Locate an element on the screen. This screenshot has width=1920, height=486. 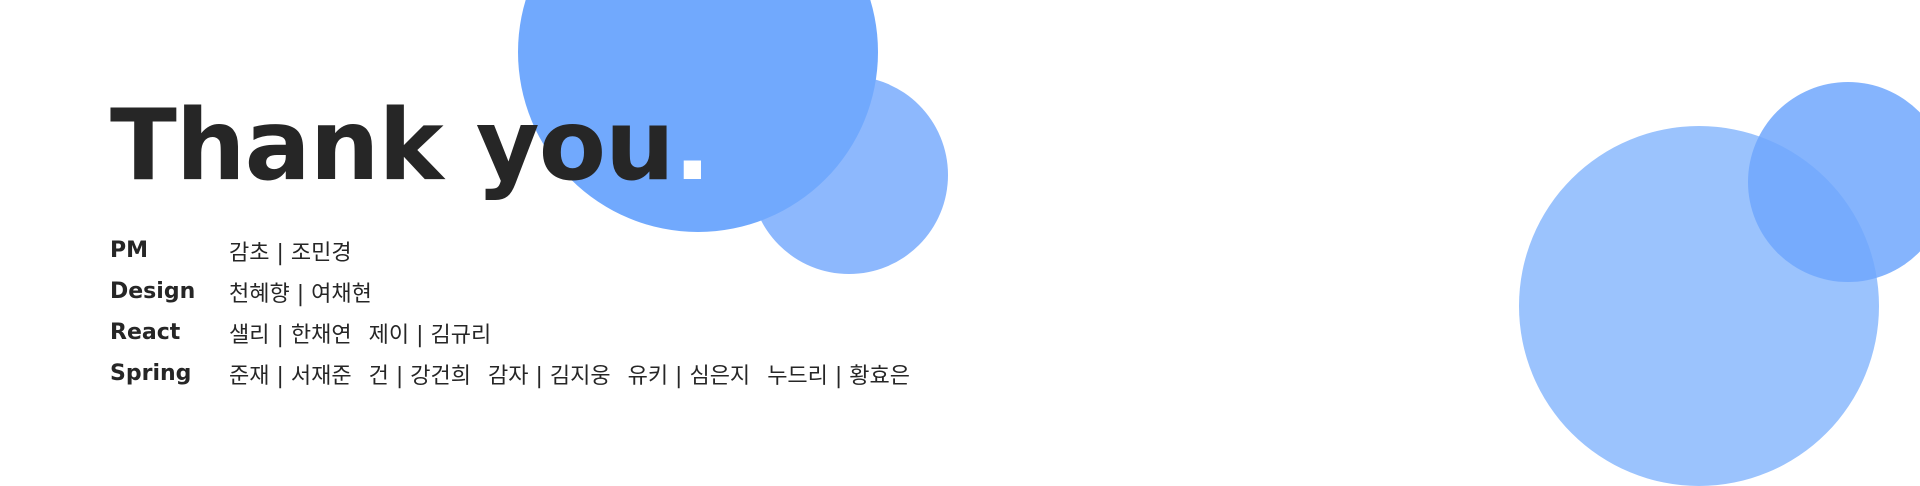
member-name: 준재 | 서재준 is located at coordinates (290, 376).